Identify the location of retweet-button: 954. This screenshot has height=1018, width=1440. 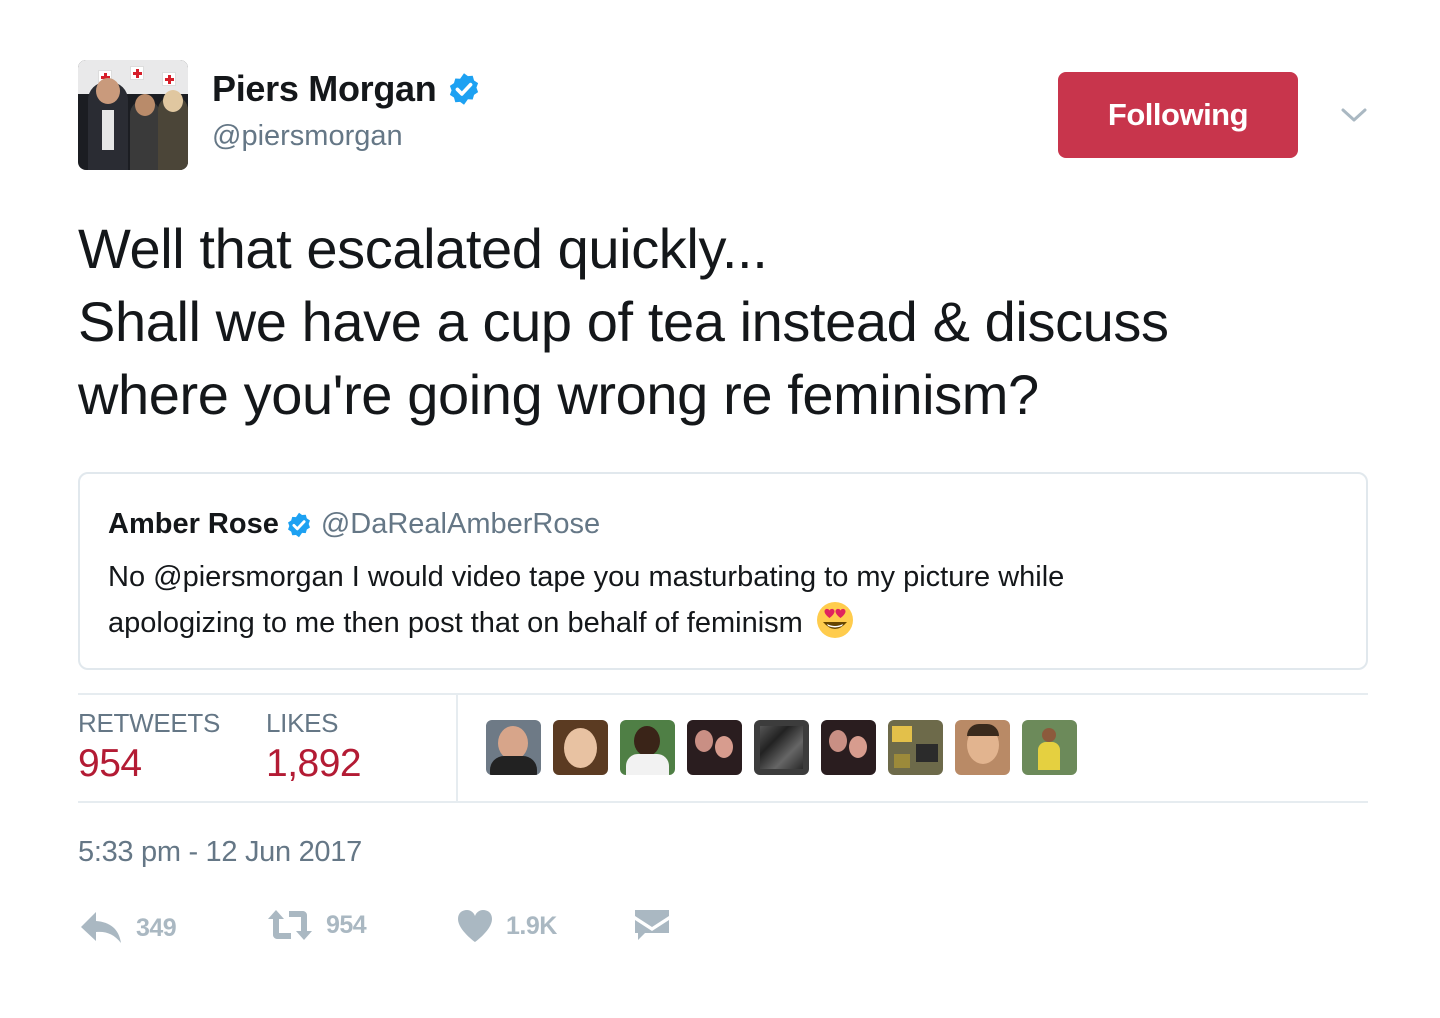
(316, 925).